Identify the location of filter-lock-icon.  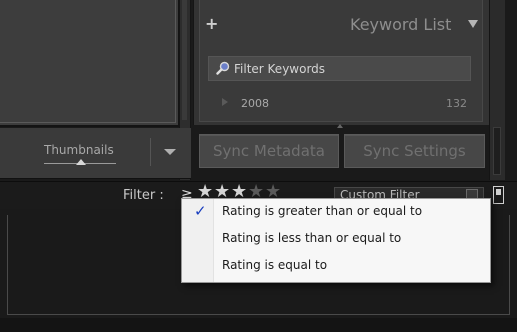
(498, 192).